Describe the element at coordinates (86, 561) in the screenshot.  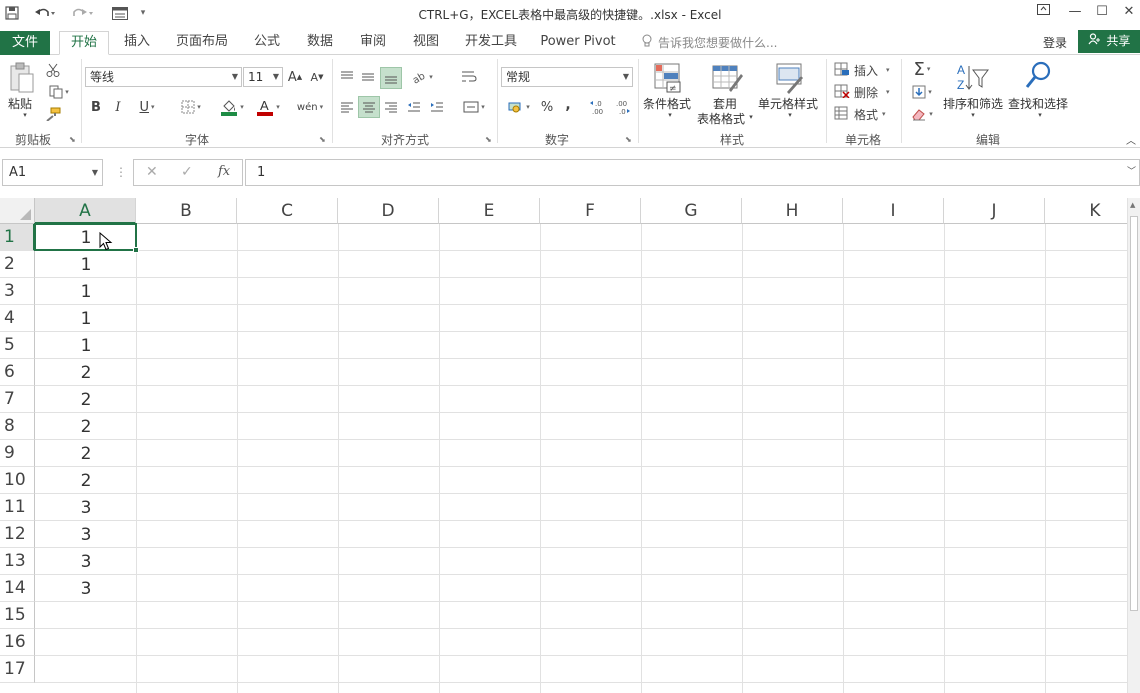
I see `cell-a13: 3` at that location.